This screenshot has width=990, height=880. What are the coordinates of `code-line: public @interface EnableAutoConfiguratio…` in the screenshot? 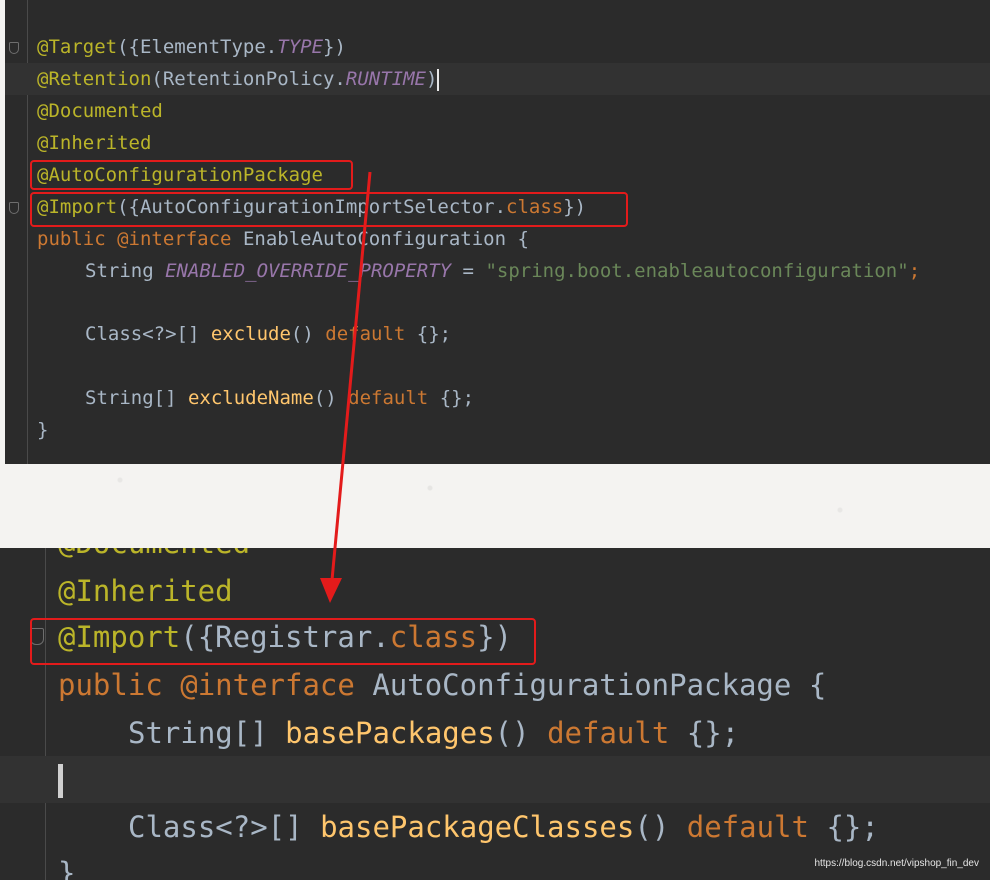 It's located at (283, 239).